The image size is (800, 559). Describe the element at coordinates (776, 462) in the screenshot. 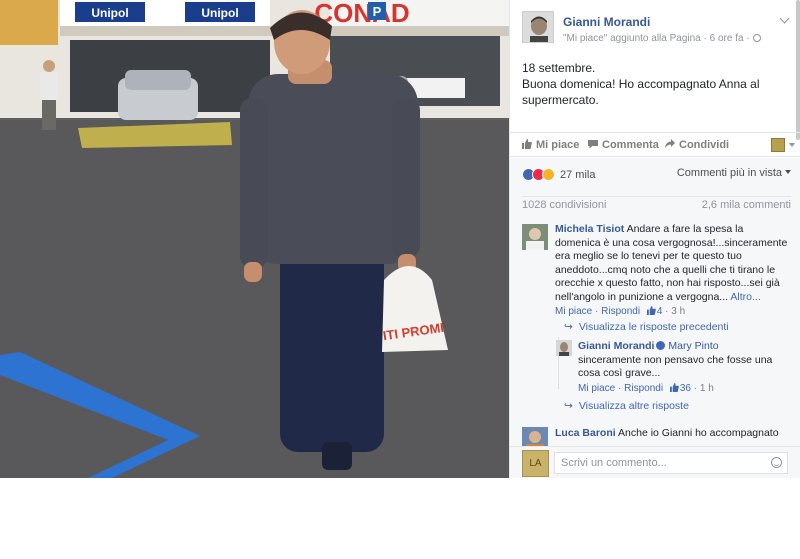

I see `emoji-icon` at that location.